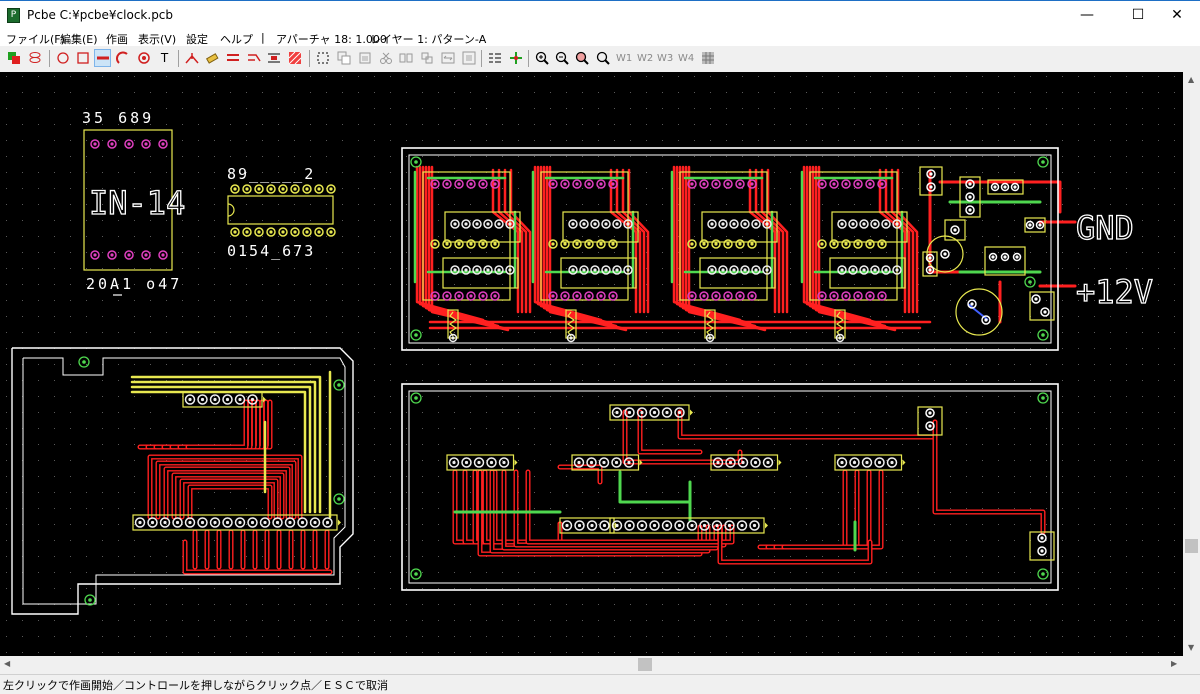 Image resolution: width=1200 pixels, height=694 pixels. Describe the element at coordinates (1191, 664) in the screenshot. I see `scroll-corner` at that location.